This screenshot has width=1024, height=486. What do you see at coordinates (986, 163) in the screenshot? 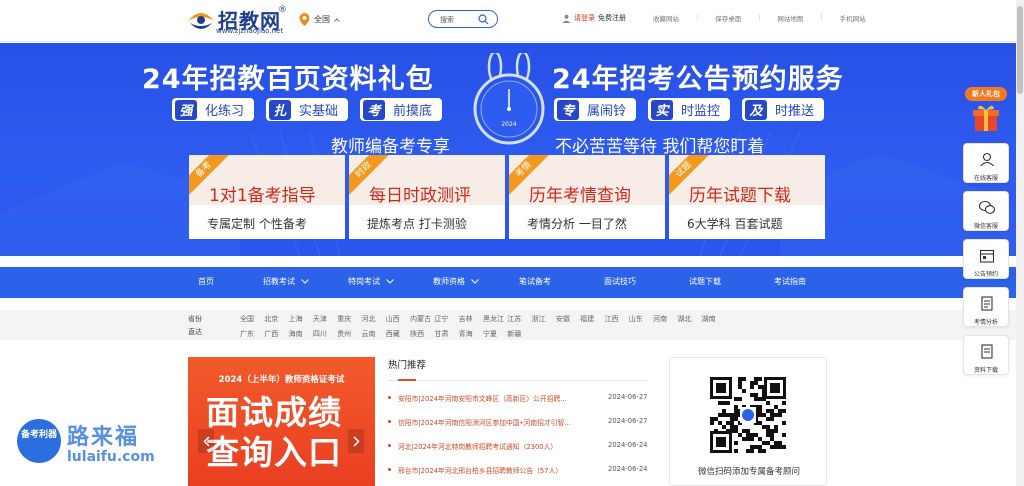
I see `online-service-button: 在线客服` at bounding box center [986, 163].